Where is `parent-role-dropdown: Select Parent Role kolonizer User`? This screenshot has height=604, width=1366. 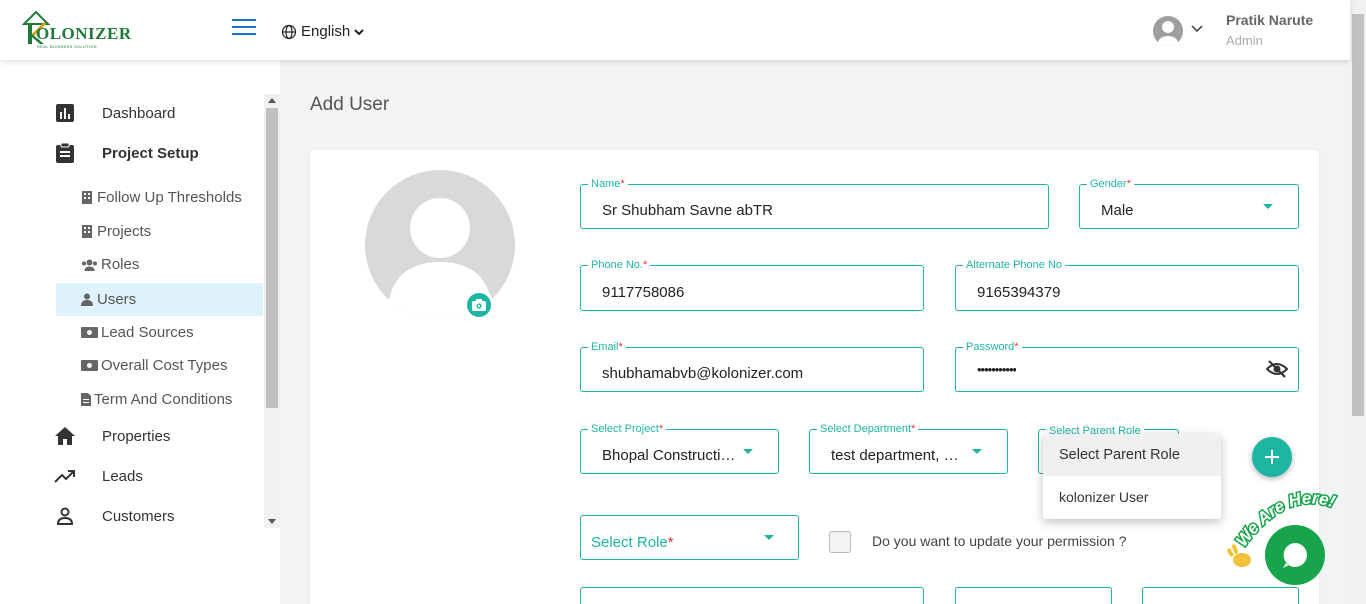
parent-role-dropdown: Select Parent Role kolonizer User is located at coordinates (1132, 476).